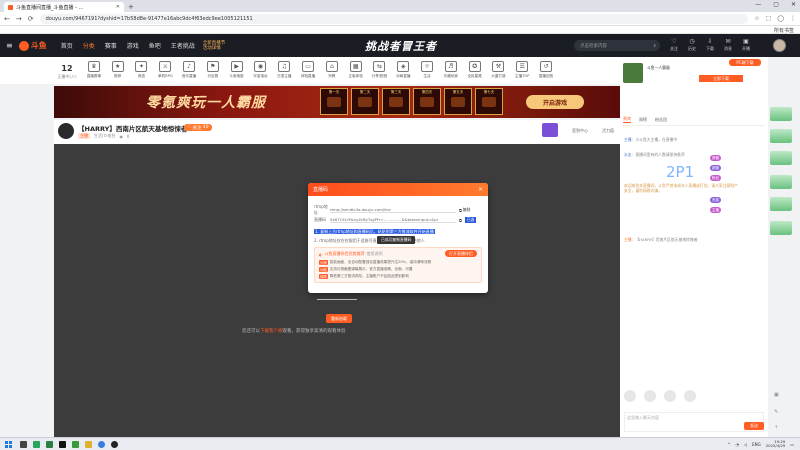 This screenshot has height=450, width=800. I want to click on category-item: ▦ 正版体验, so click(356, 70).